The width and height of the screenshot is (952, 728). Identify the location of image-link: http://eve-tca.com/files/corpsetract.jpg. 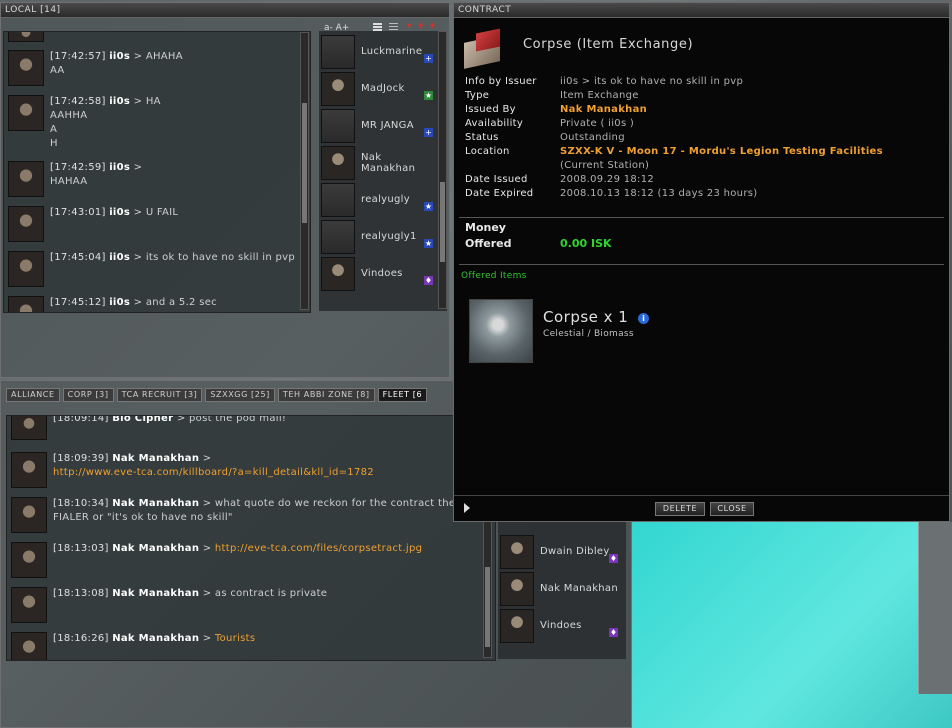
(318, 548).